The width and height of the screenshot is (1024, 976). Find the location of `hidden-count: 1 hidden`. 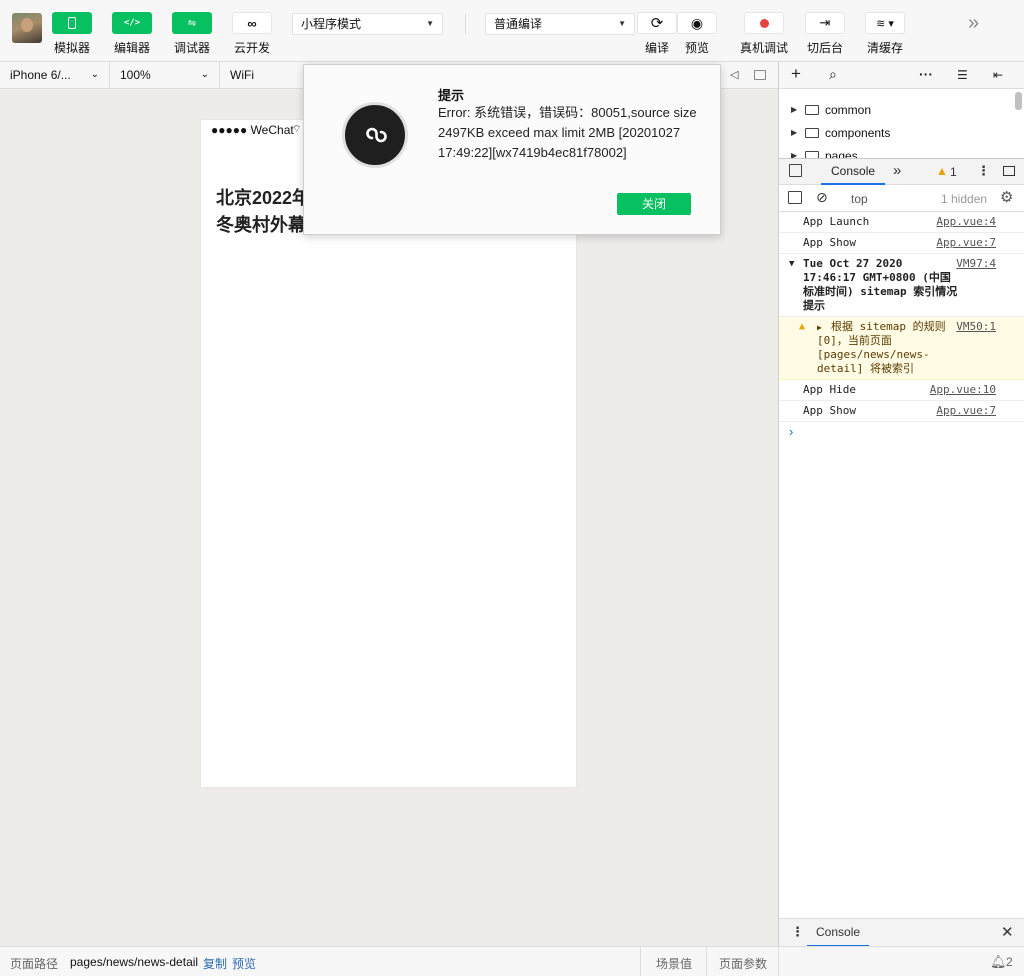

hidden-count: 1 hidden is located at coordinates (964, 199).